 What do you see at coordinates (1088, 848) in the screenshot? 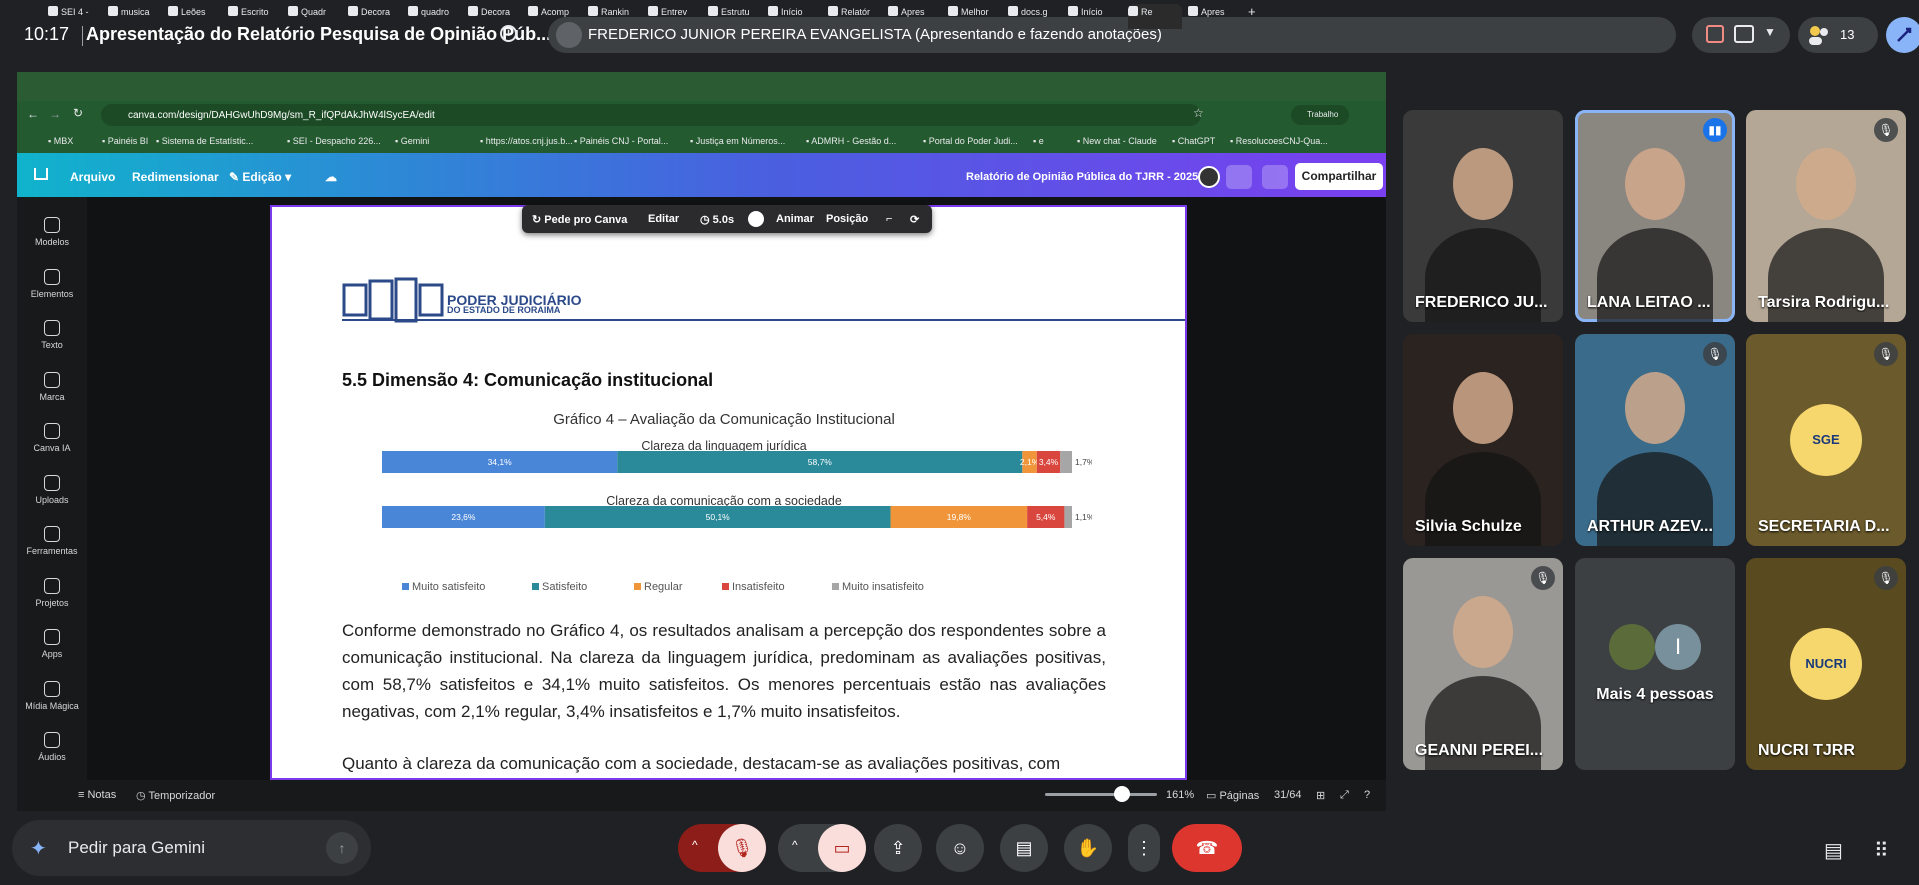
I see `raise-hand-icon: ✋` at bounding box center [1088, 848].